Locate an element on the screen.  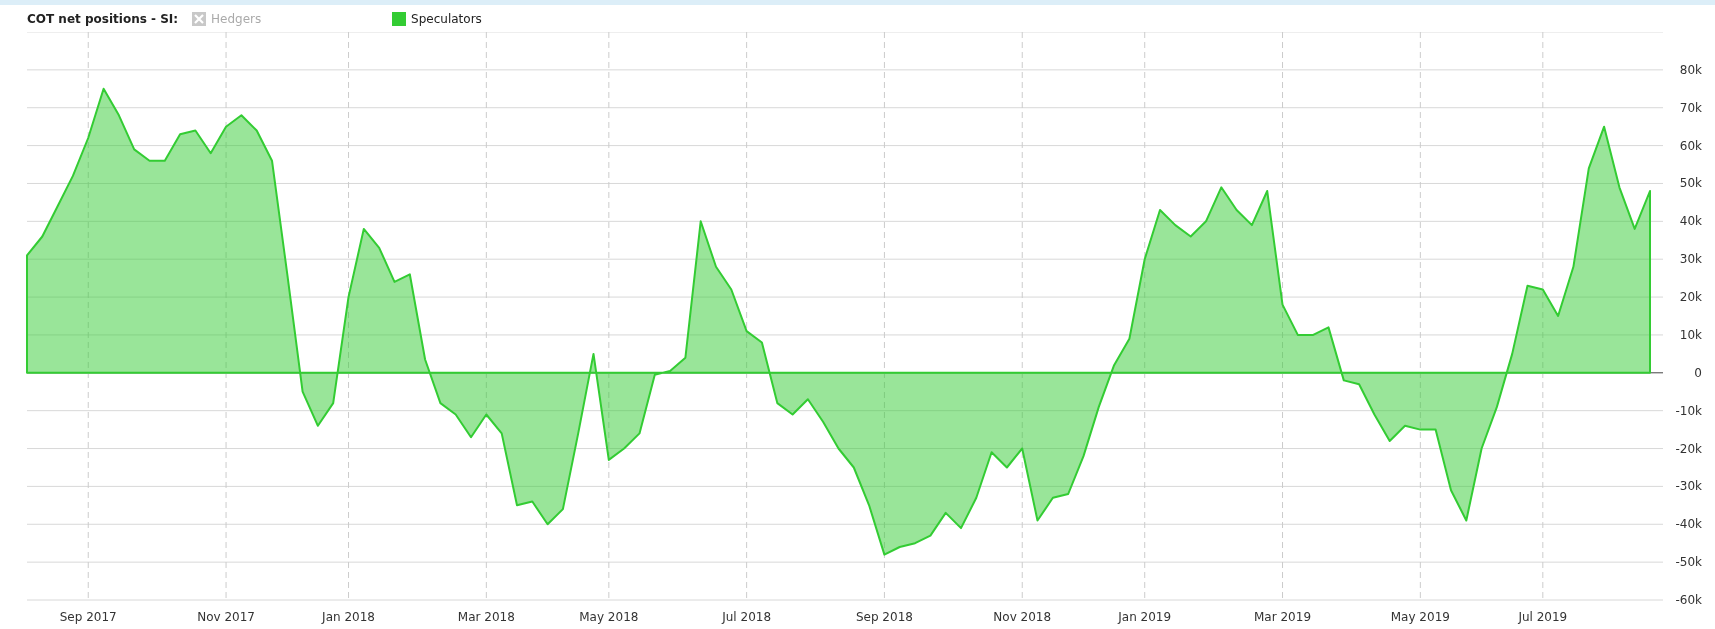
y-axis-label: 40k is located at coordinates (1690, 221).